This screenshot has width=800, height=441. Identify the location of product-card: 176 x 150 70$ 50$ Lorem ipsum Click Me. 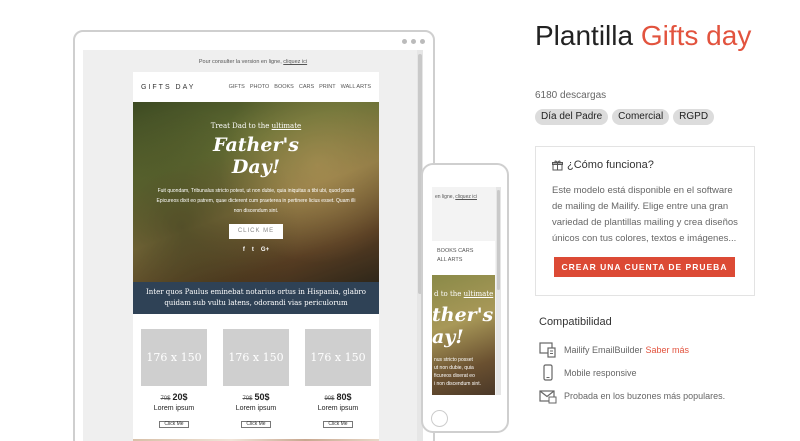
(256, 379).